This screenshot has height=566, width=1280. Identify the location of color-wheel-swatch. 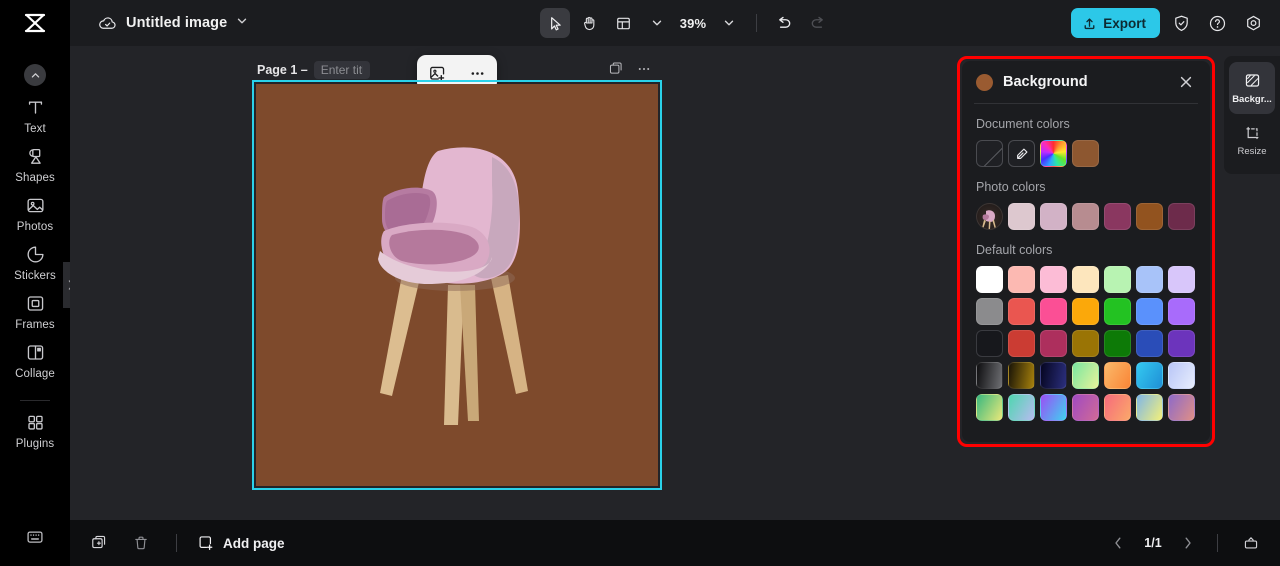
(1053, 153).